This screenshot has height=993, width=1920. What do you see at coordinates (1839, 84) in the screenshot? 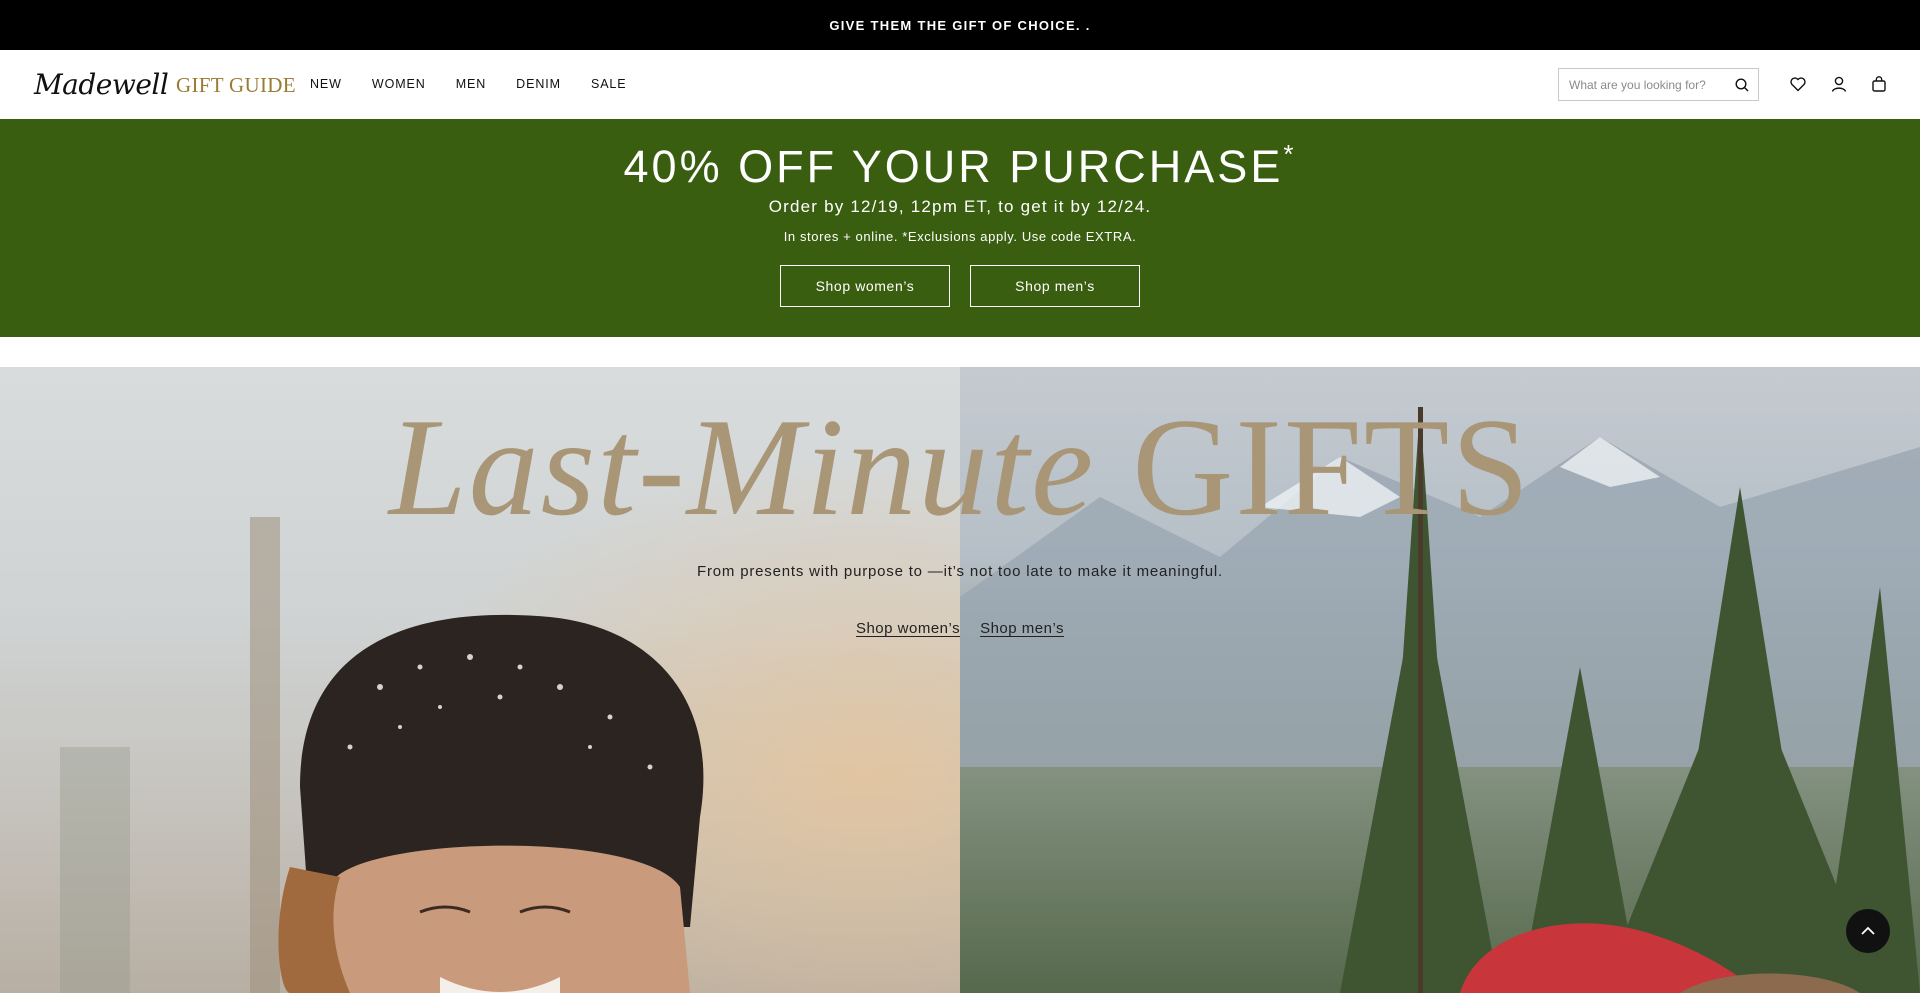
I see `account-icon` at bounding box center [1839, 84].